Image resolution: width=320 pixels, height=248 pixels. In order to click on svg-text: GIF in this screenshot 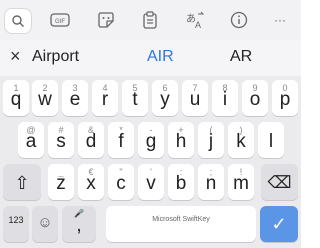, I will do `click(60, 22)`.